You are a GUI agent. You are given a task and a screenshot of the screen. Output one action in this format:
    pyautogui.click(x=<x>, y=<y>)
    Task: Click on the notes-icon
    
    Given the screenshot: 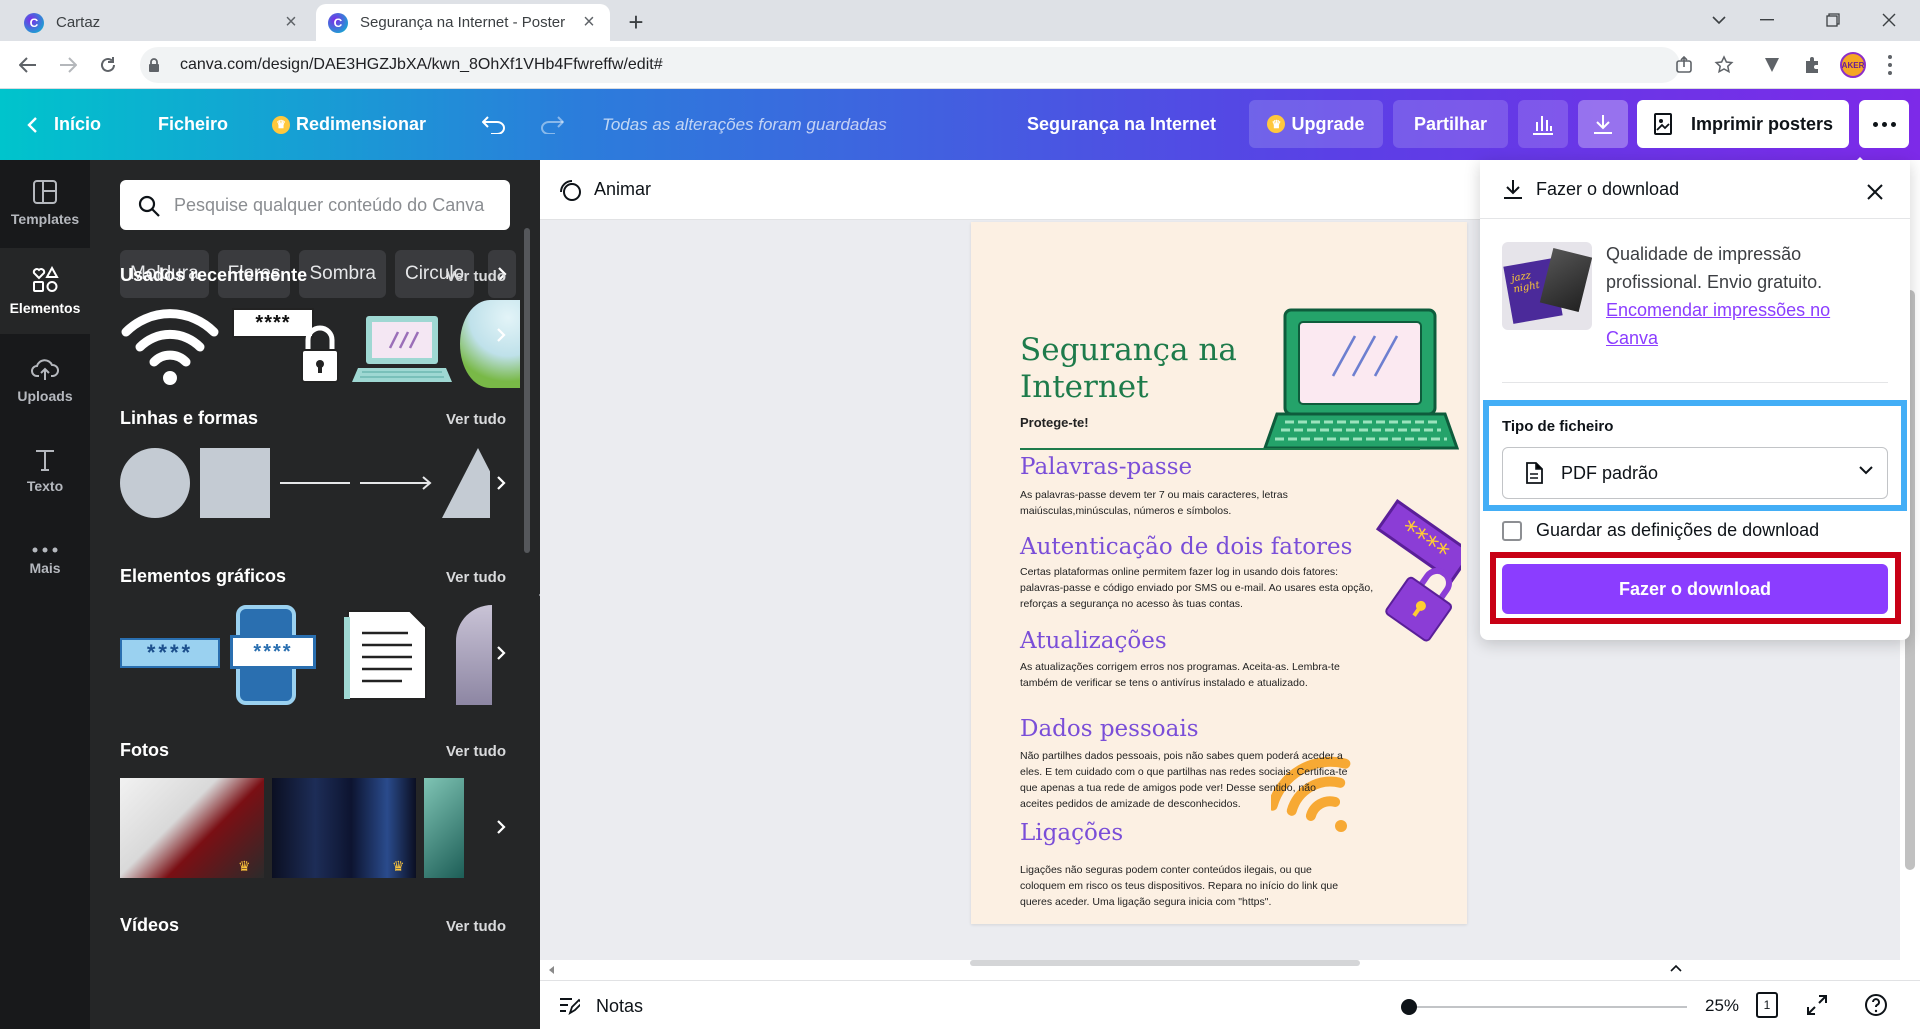 What is the action you would take?
    pyautogui.click(x=569, y=1005)
    